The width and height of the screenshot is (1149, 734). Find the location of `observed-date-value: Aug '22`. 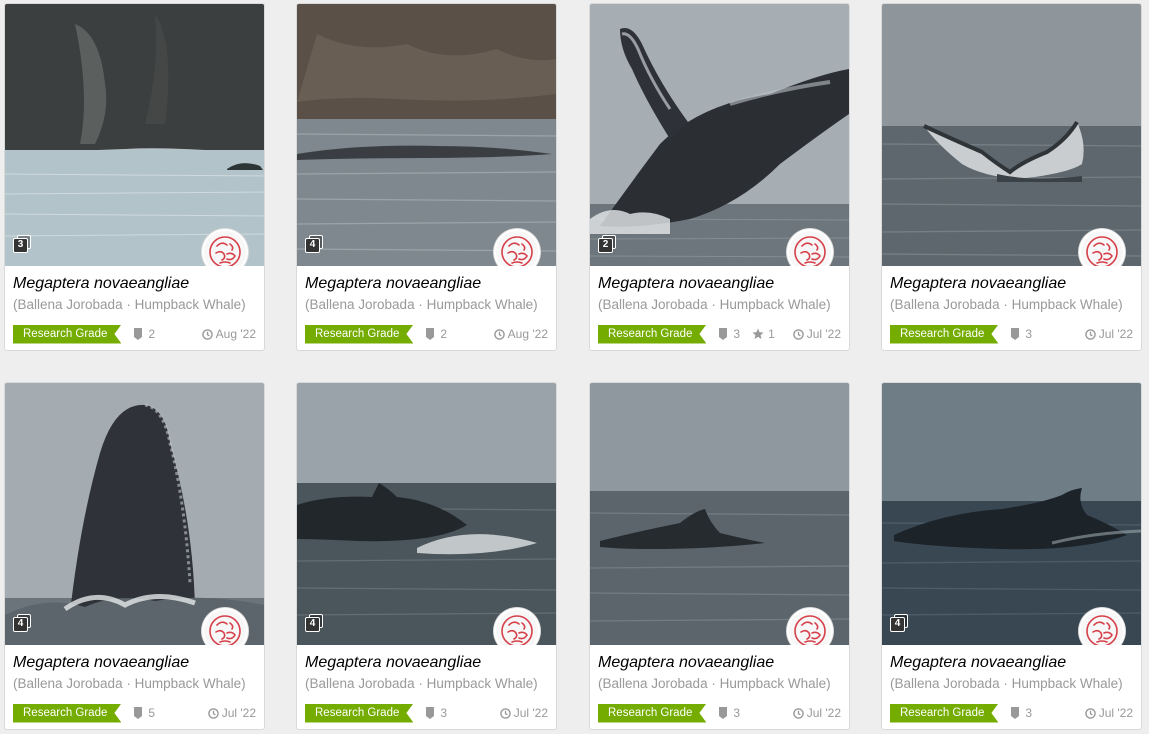

observed-date-value: Aug '22 is located at coordinates (235, 334).